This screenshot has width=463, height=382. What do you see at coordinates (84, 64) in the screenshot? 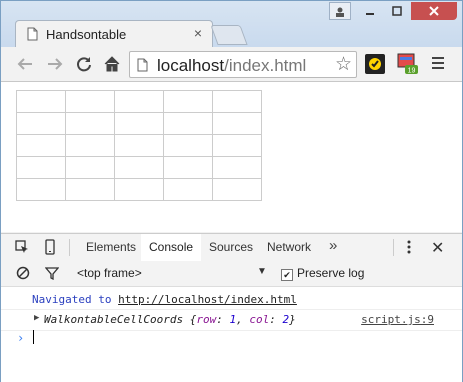
I see `reload-icon` at bounding box center [84, 64].